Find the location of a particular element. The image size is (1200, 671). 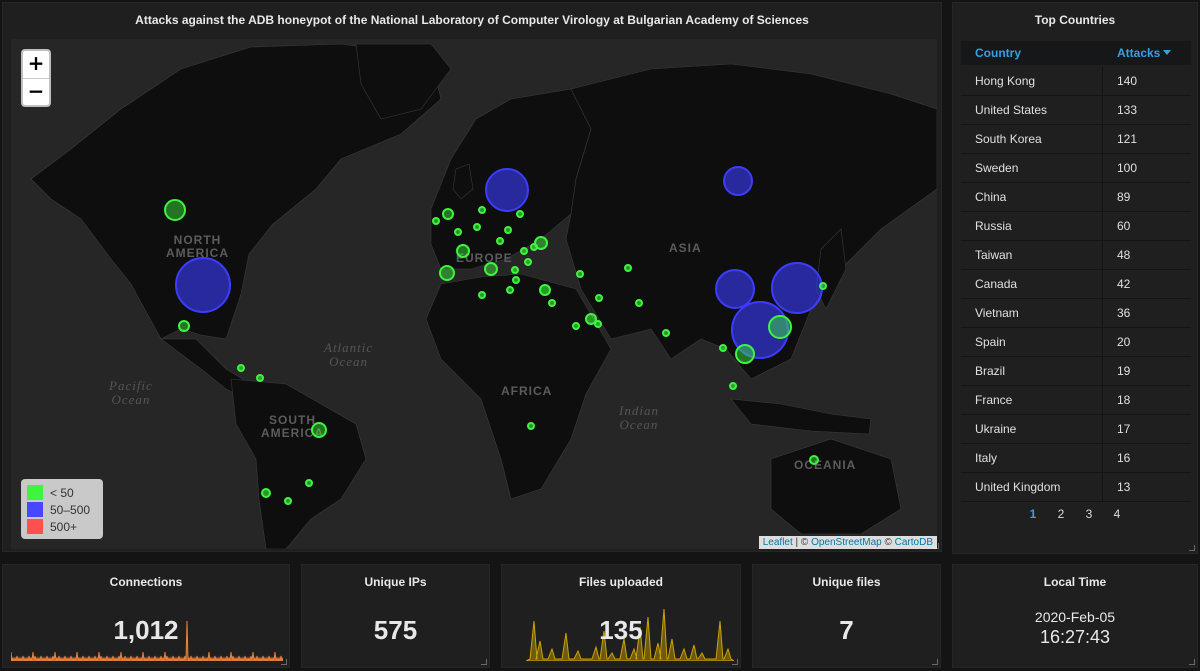

local-date: 2020-Feb-05 is located at coordinates (1075, 617).